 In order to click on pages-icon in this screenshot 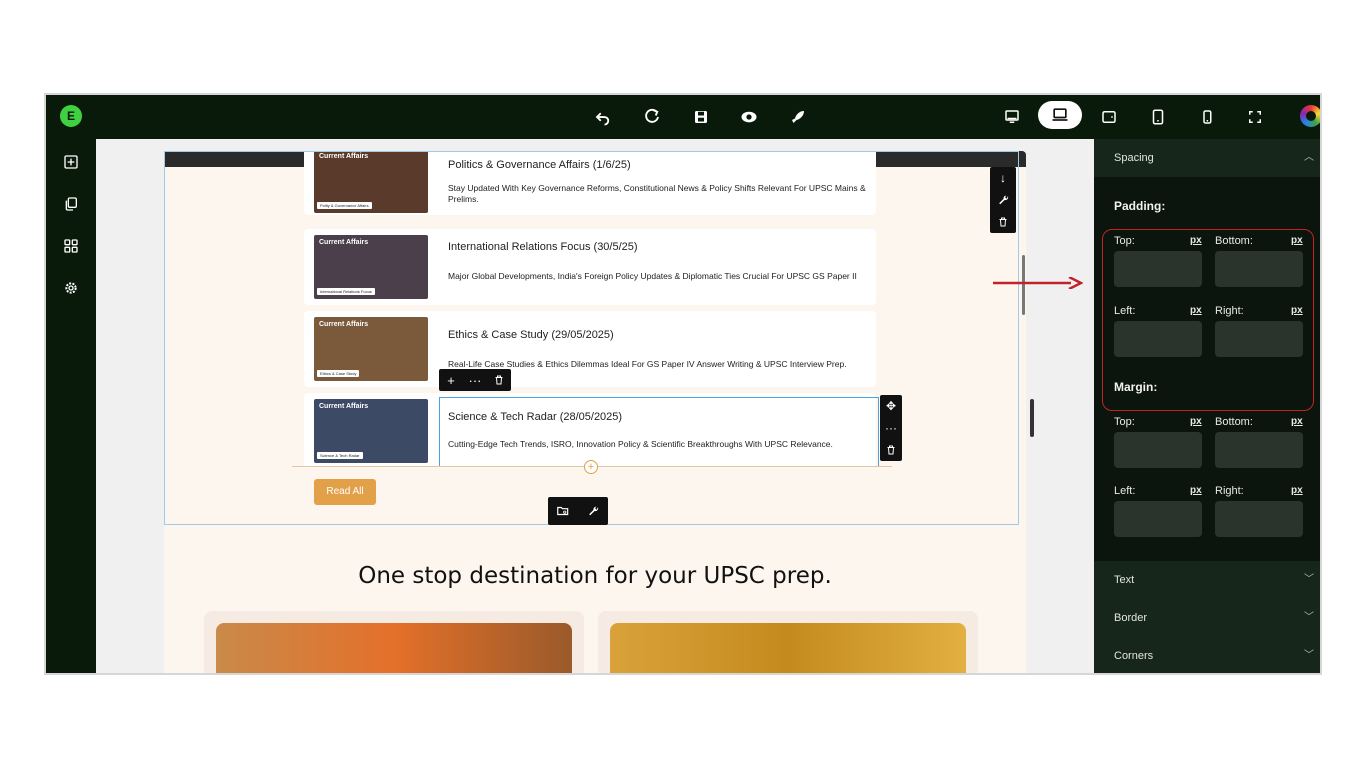, I will do `click(71, 204)`.